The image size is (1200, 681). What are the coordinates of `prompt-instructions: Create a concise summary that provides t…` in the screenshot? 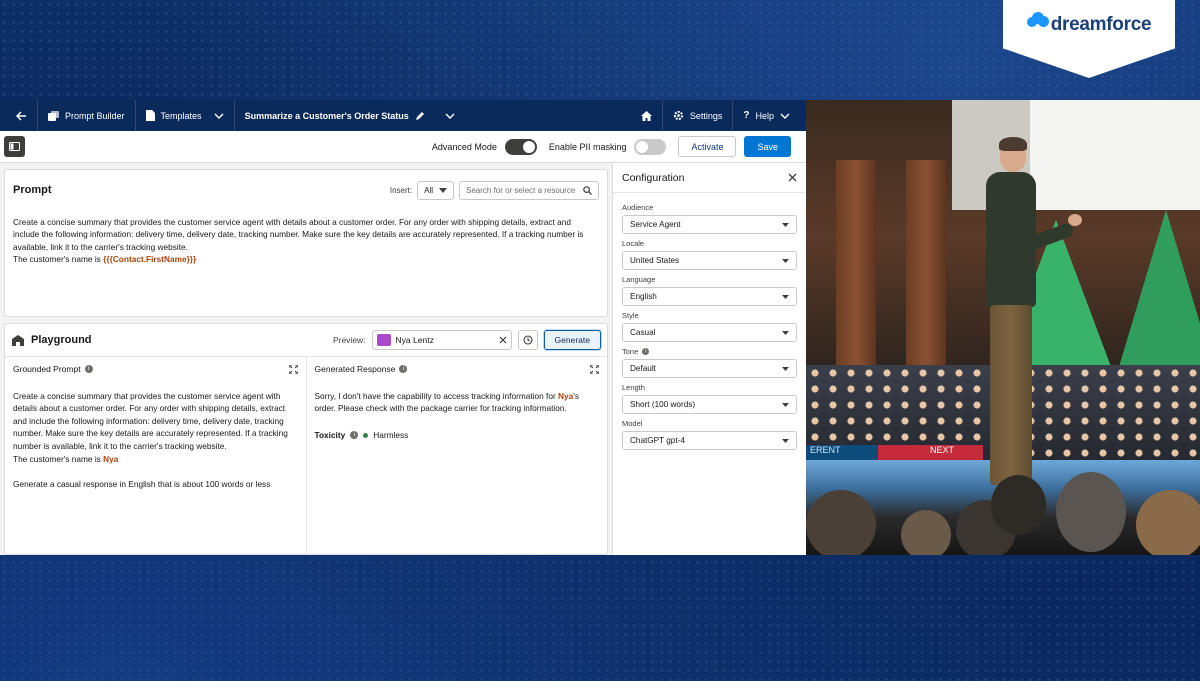 It's located at (298, 234).